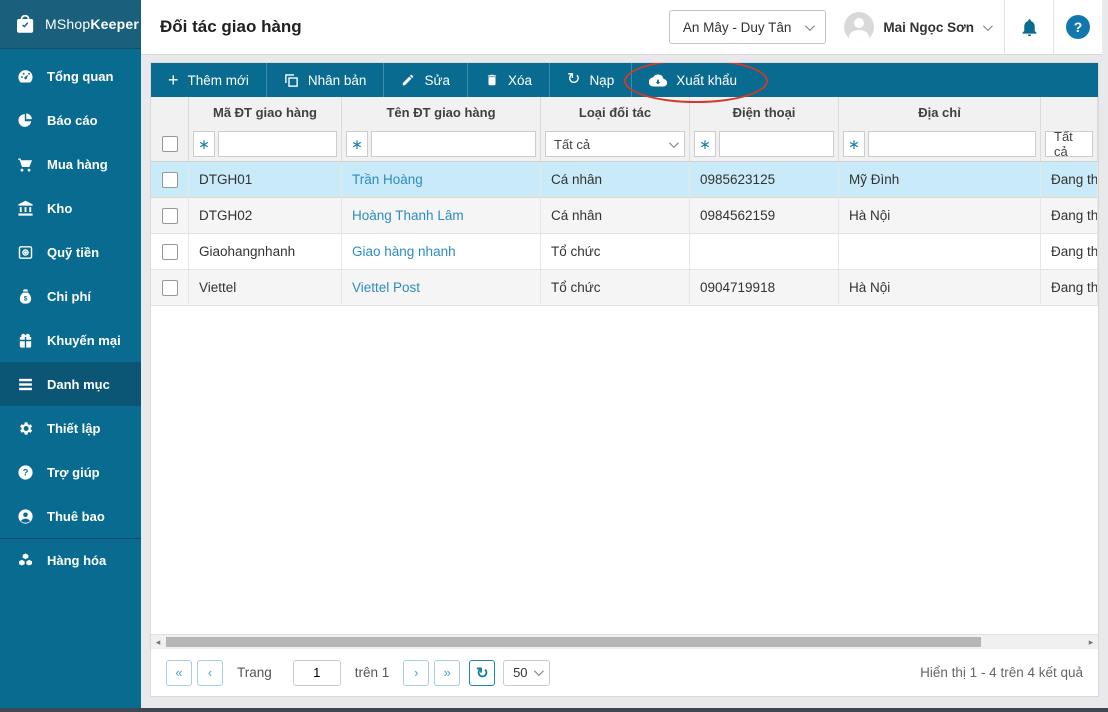 The height and width of the screenshot is (712, 1108). Describe the element at coordinates (265, 288) in the screenshot. I see `cell-code: Viettel` at that location.